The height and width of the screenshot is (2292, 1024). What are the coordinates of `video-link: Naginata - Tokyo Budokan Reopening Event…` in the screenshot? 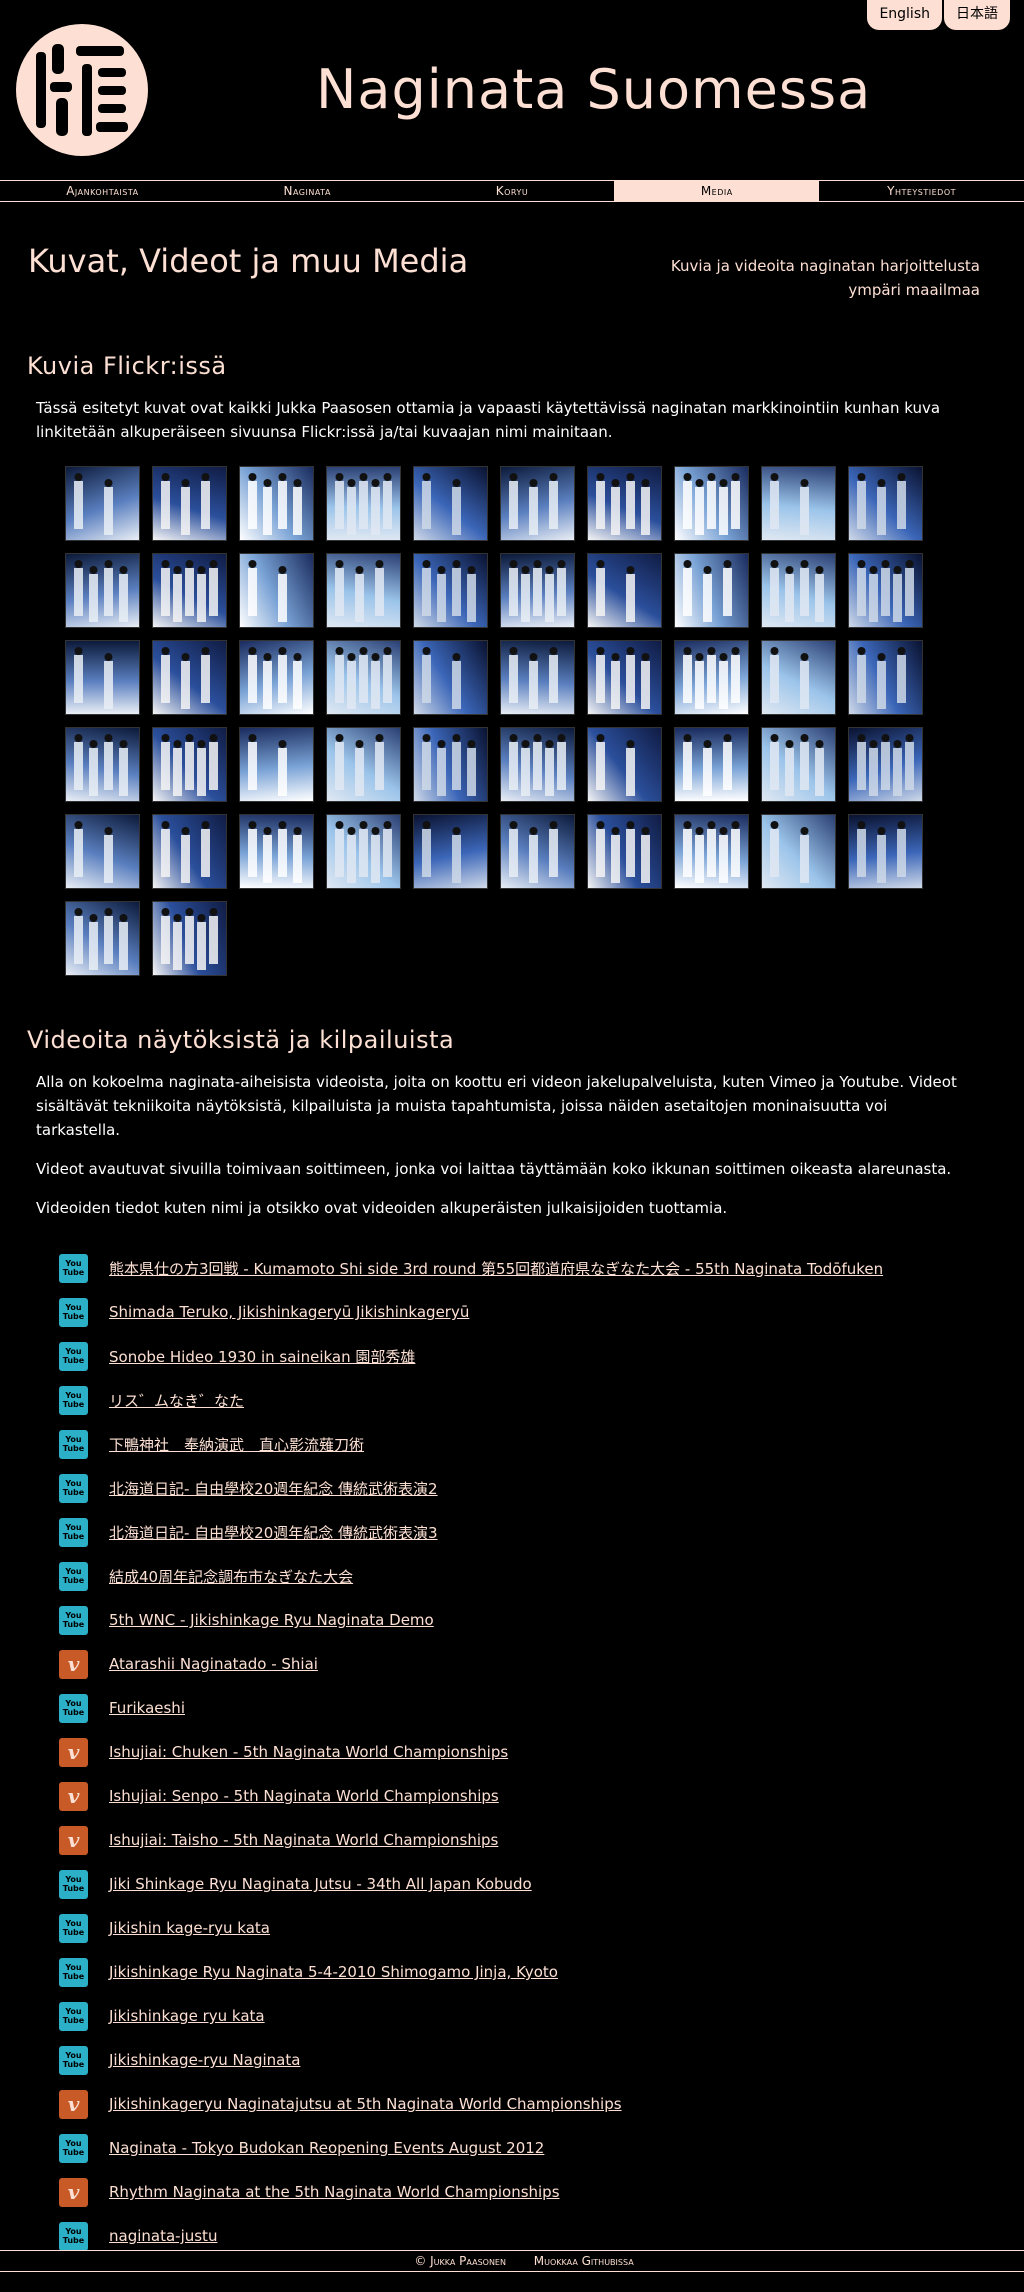 It's located at (326, 2148).